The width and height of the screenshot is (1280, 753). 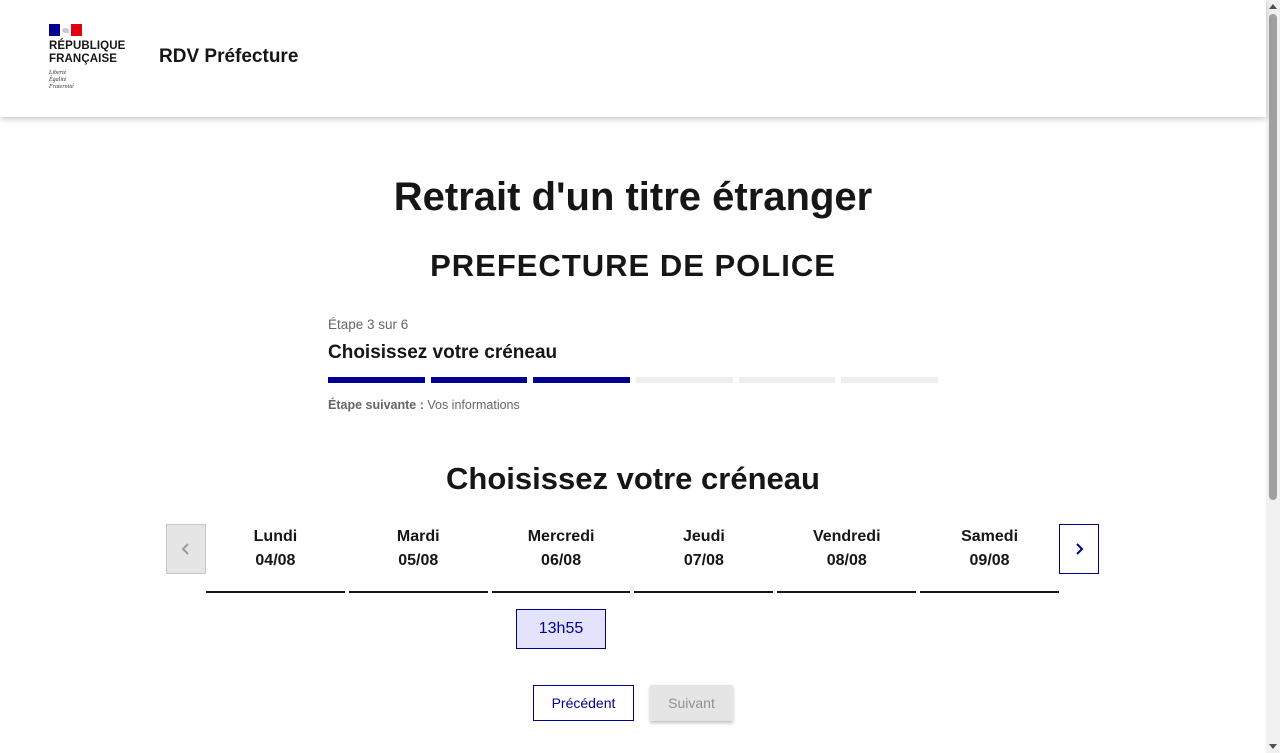 I want to click on motto-fraternite: Fraternité, so click(x=61, y=87).